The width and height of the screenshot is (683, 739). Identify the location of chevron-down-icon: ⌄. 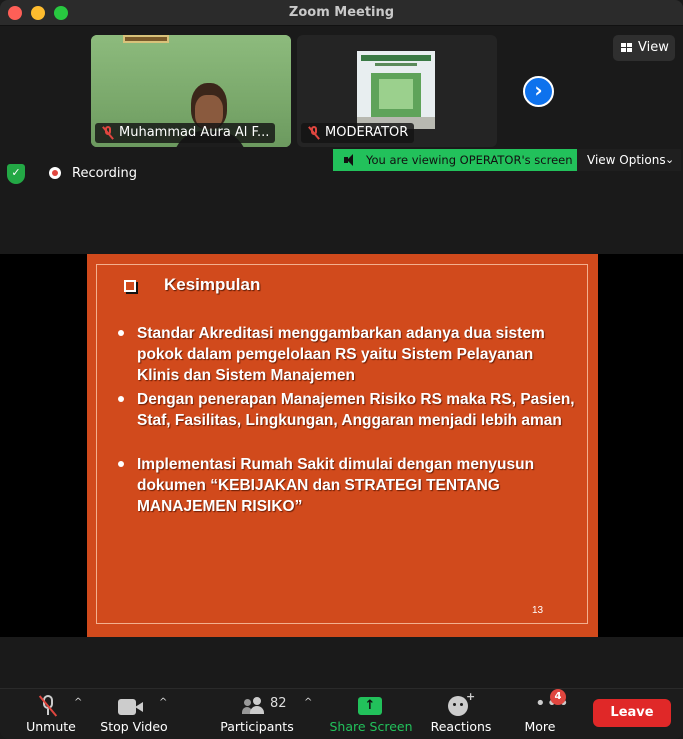
(670, 159).